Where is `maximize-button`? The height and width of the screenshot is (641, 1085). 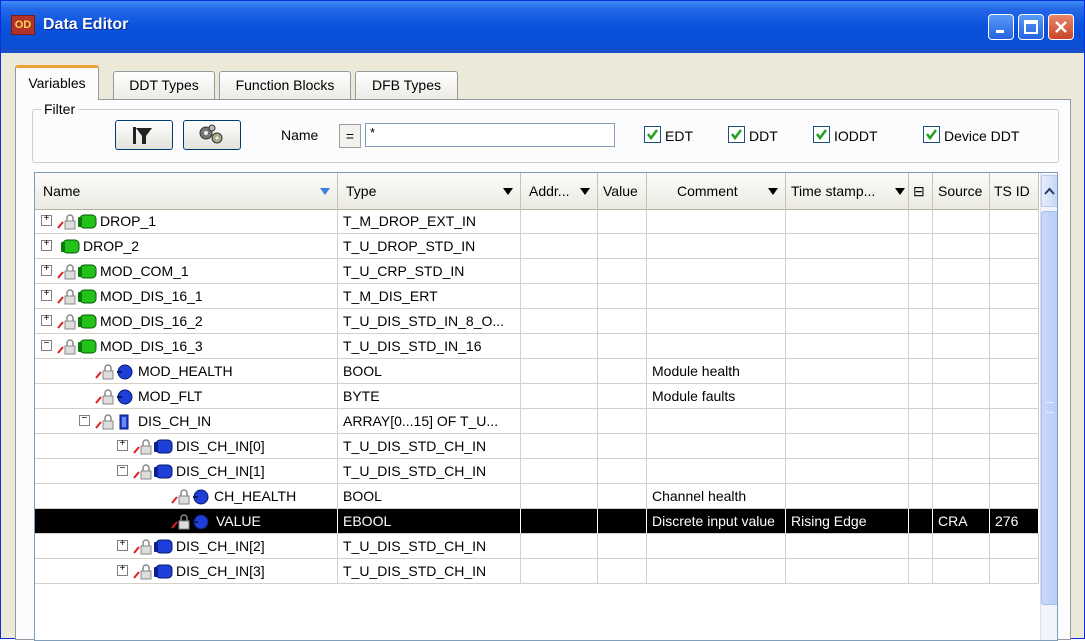
maximize-button is located at coordinates (1031, 27).